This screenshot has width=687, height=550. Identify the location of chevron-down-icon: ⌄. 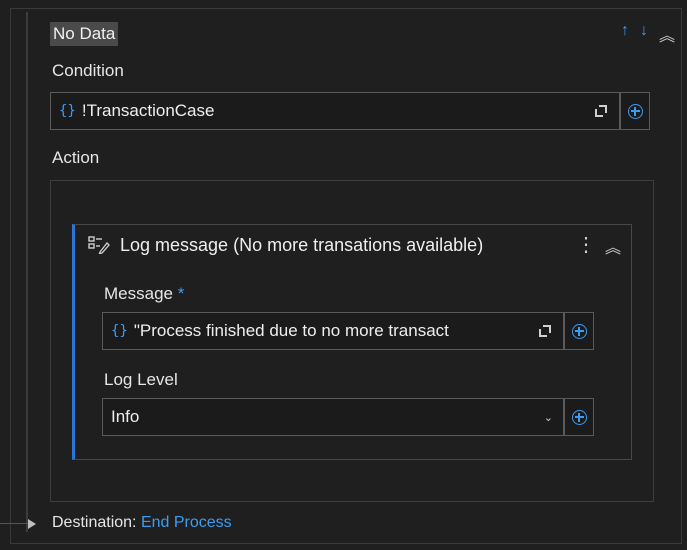
(548, 417).